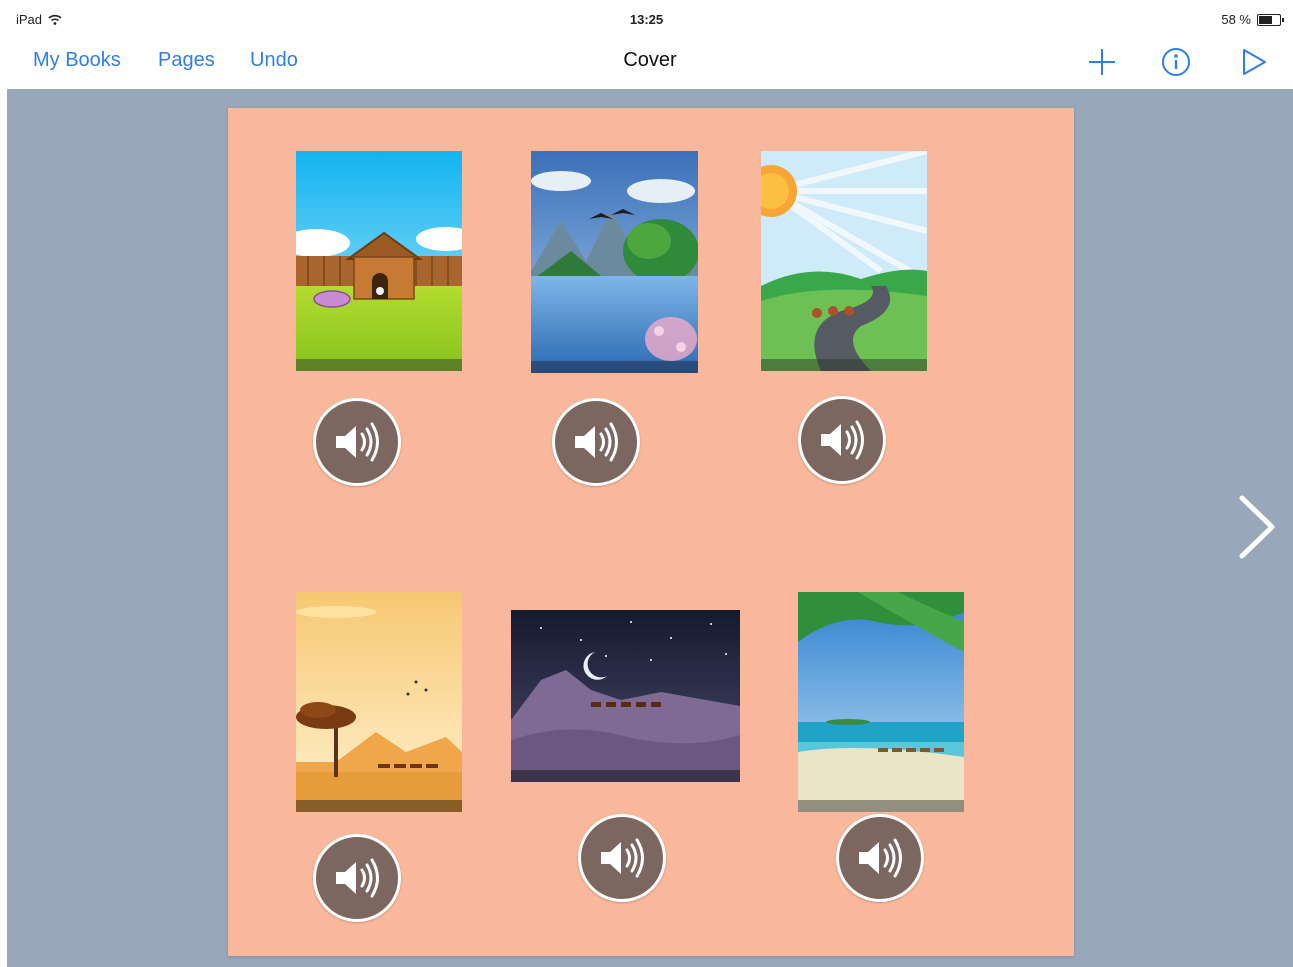 This screenshot has height=967, width=1293. I want to click on status-time: 13:25, so click(646, 19).